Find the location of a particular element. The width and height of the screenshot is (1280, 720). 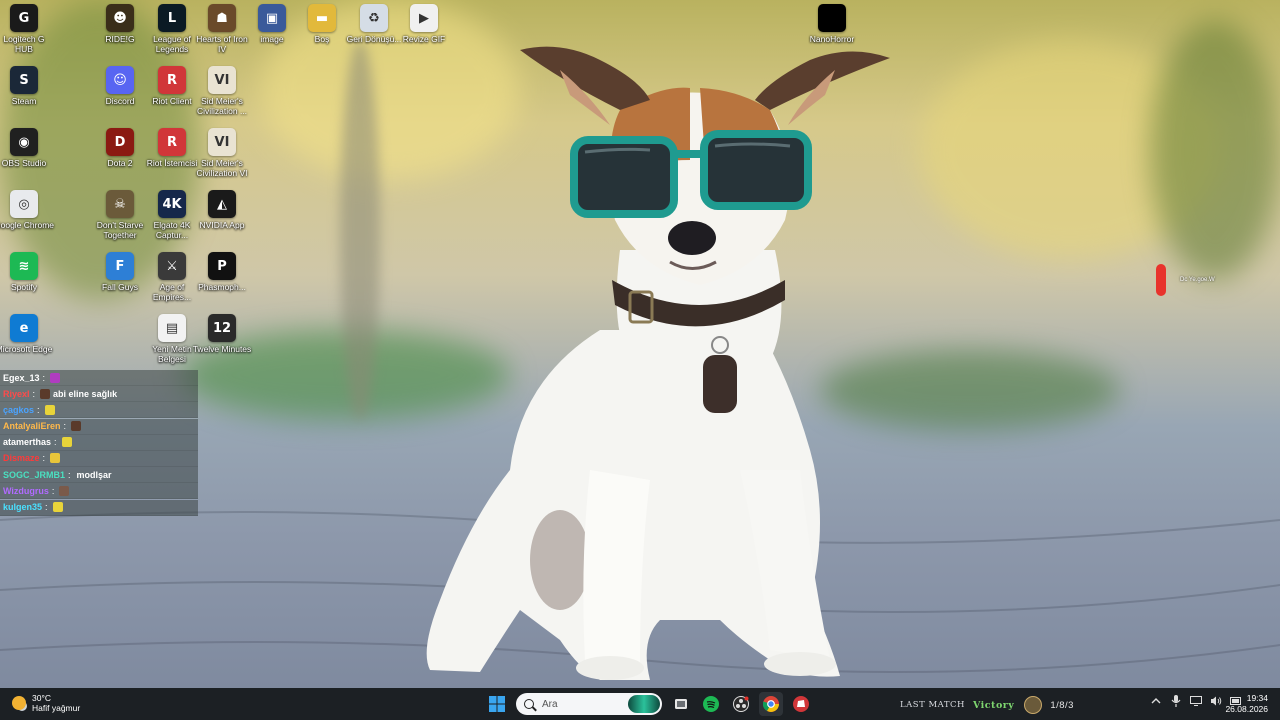

desktop-icon-label: Revize GIF is located at coordinates (424, 39).